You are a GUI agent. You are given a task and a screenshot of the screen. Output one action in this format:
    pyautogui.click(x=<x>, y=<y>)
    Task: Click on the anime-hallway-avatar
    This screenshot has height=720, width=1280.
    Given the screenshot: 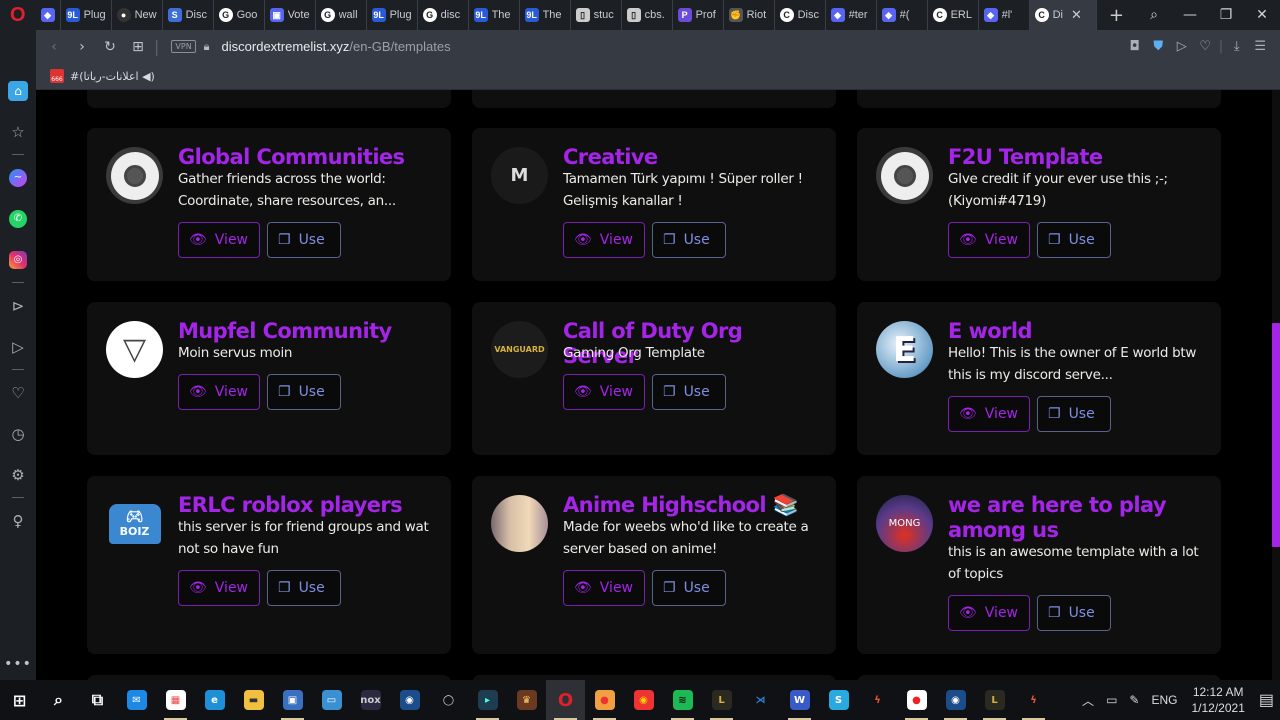 What is the action you would take?
    pyautogui.click(x=519, y=523)
    